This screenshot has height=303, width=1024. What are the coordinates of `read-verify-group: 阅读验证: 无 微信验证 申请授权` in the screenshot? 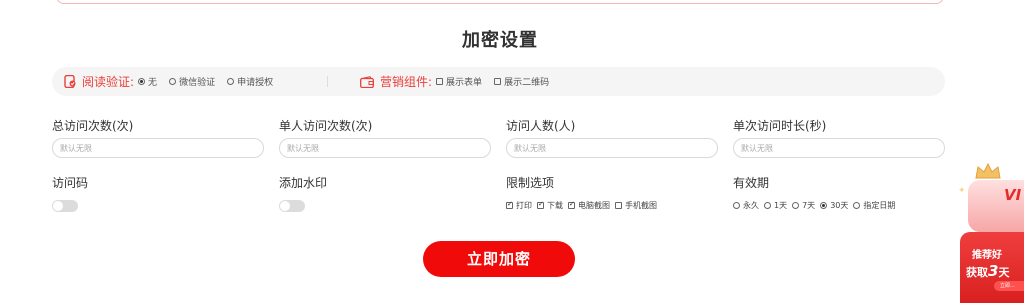 It's located at (174, 81).